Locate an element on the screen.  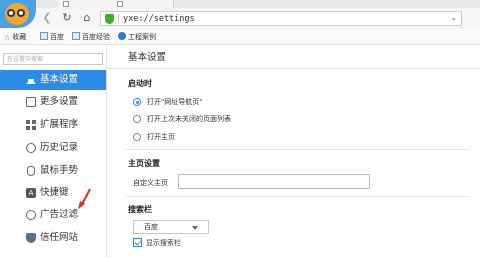
sidebar-item-label: 鼠标手势 is located at coordinates (59, 170).